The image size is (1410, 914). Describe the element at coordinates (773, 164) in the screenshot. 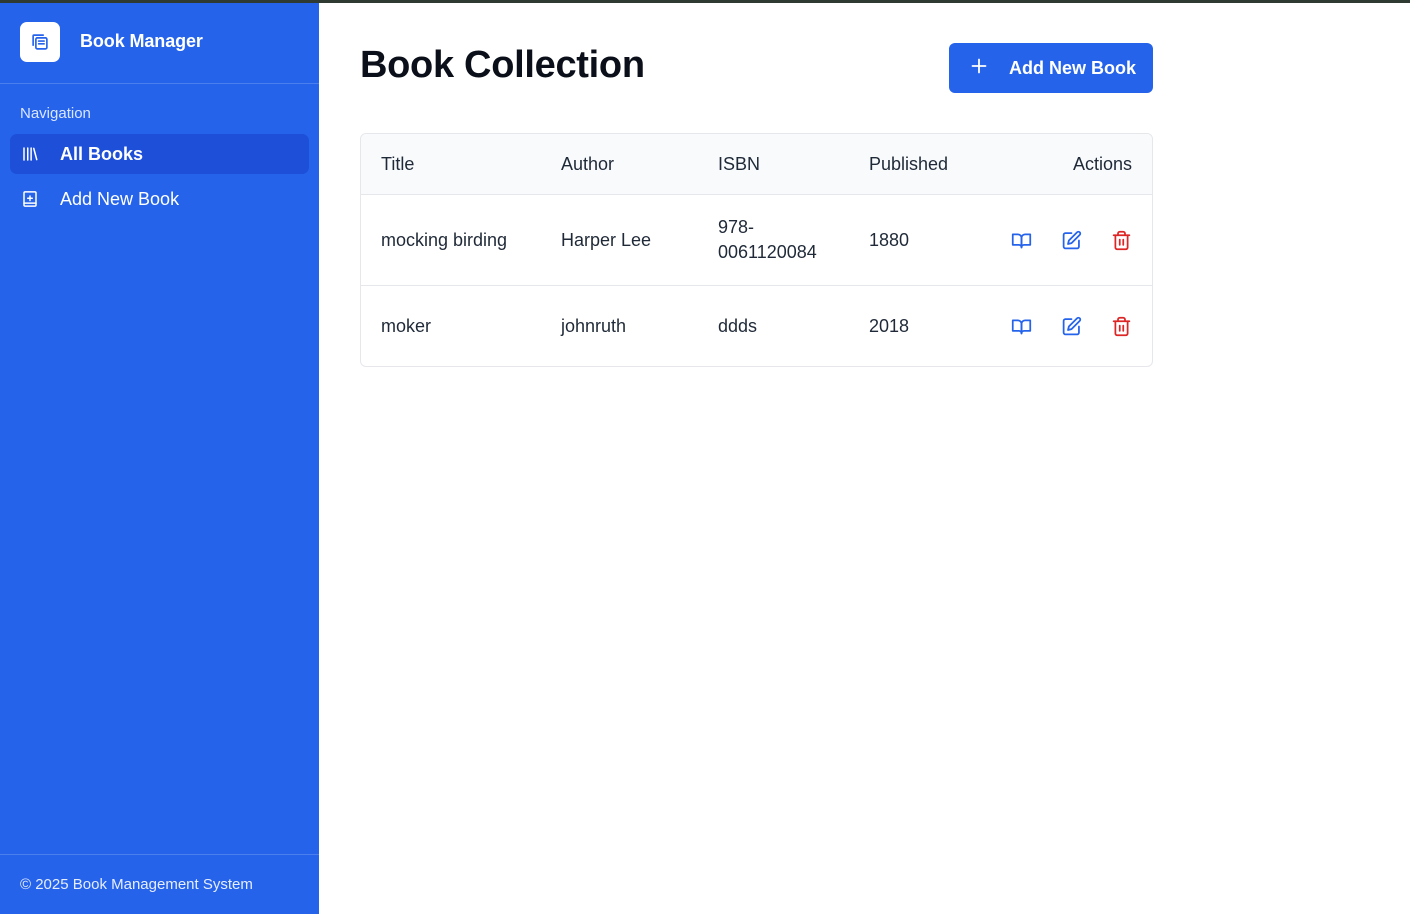

I see `column-header-isbn: ISBN` at that location.